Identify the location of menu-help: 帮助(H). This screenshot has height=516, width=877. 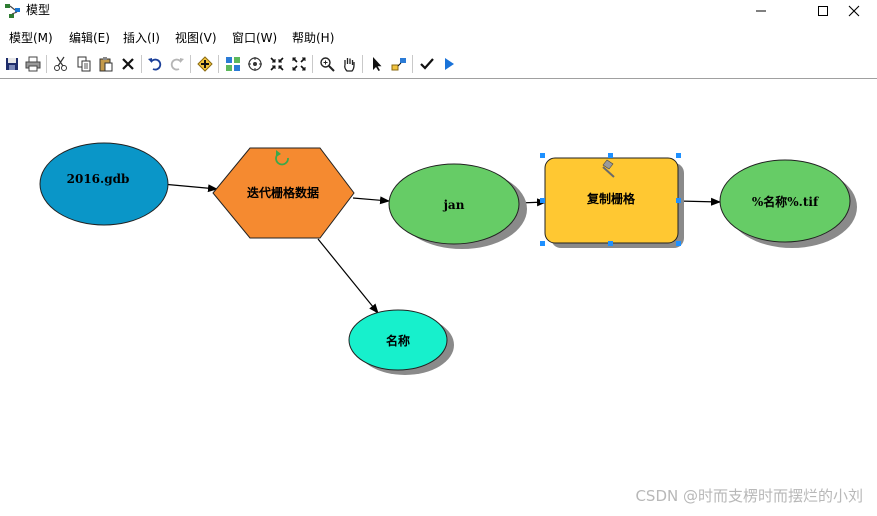
(313, 38).